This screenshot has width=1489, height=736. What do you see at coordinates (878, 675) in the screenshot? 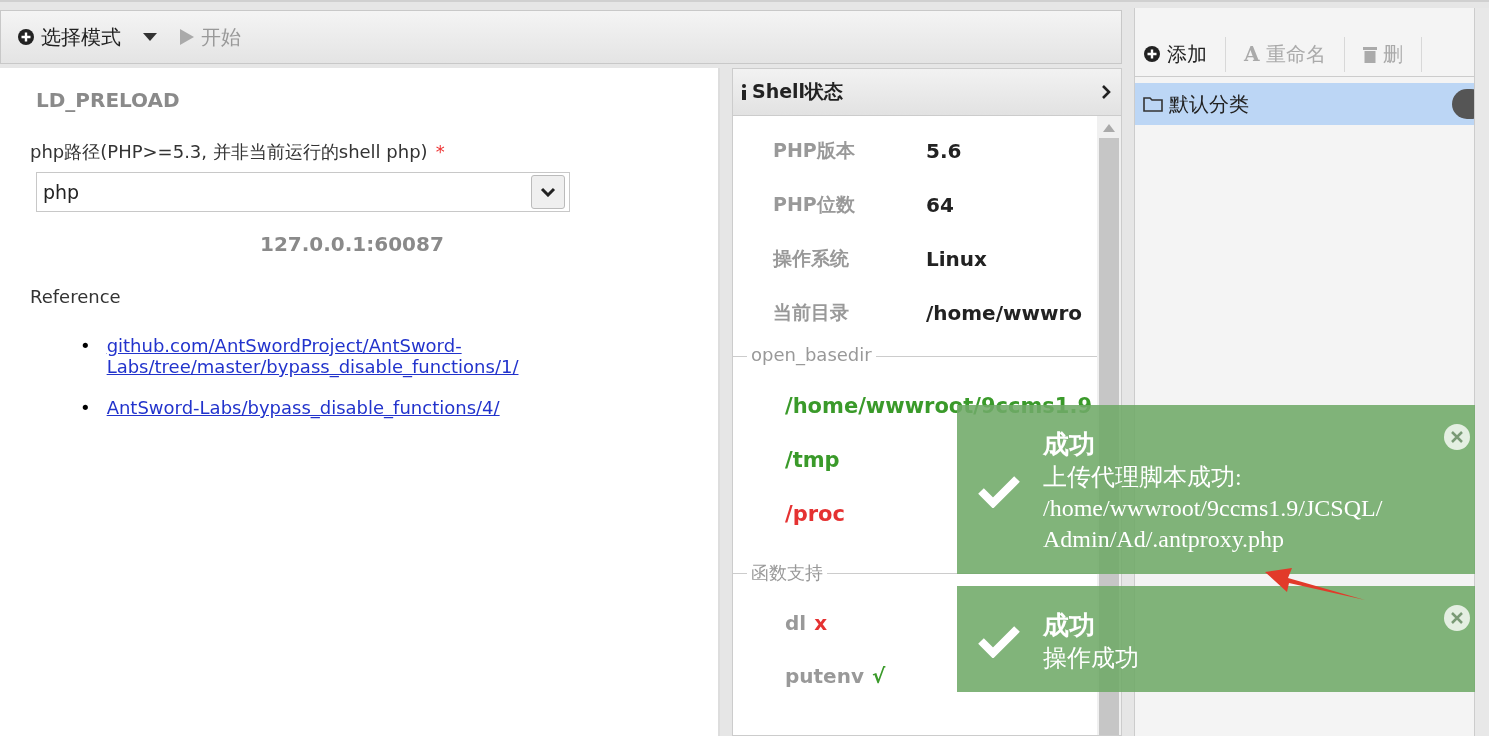
I see `support-mark: √` at bounding box center [878, 675].